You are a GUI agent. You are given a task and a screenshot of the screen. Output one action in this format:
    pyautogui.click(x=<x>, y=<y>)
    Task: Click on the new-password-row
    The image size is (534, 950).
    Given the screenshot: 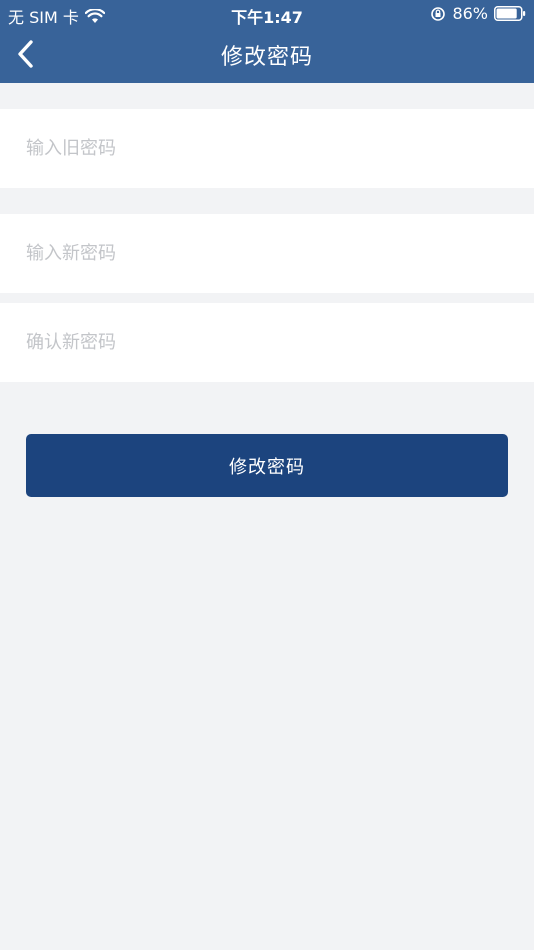 What is the action you would take?
    pyautogui.click(x=267, y=253)
    